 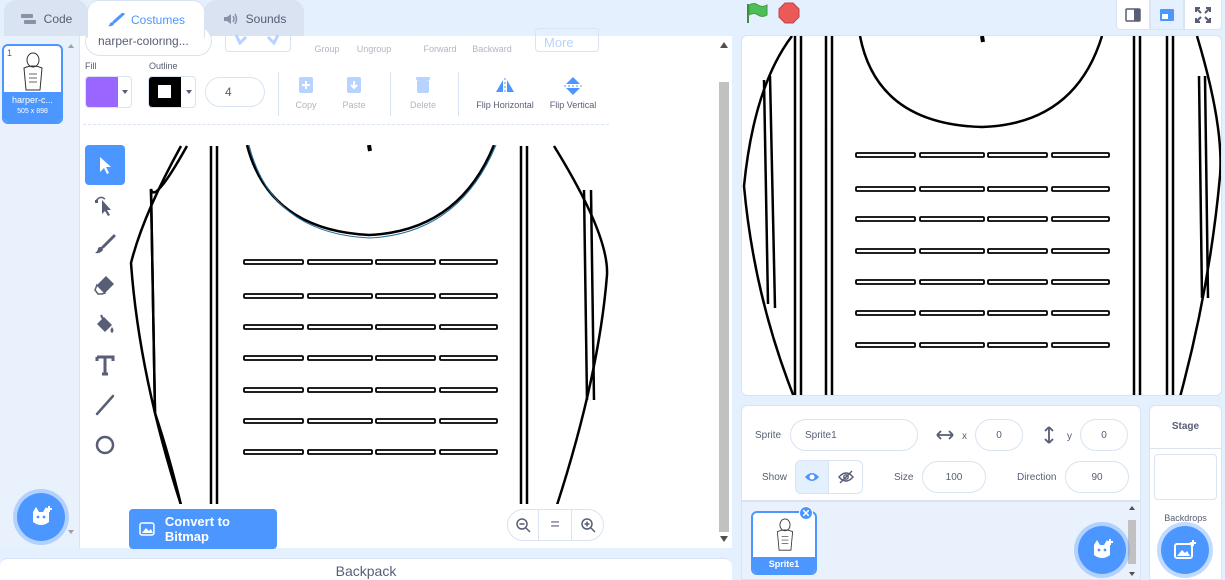 I want to click on choose-costume-button, so click(x=41, y=517).